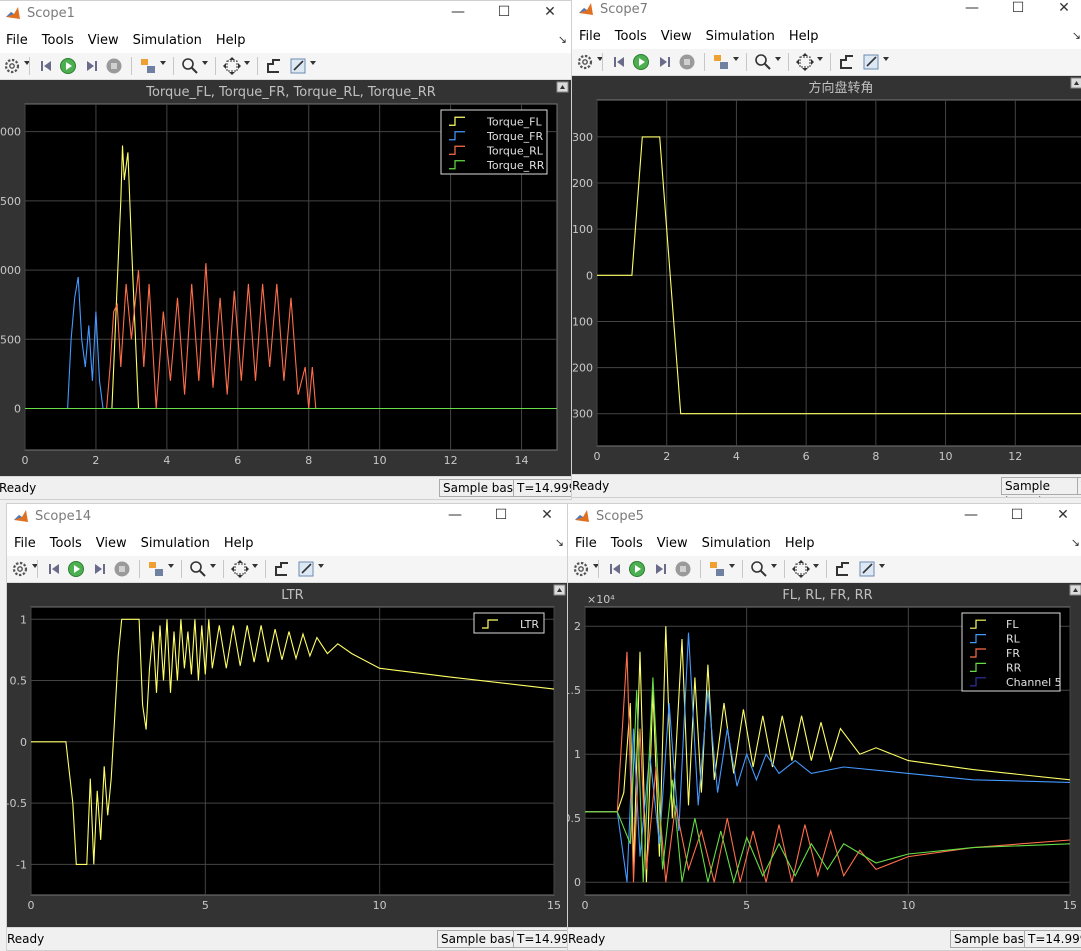 This screenshot has height=951, width=1081. I want to click on y-tick-label: 0.5, so click(19, 681).